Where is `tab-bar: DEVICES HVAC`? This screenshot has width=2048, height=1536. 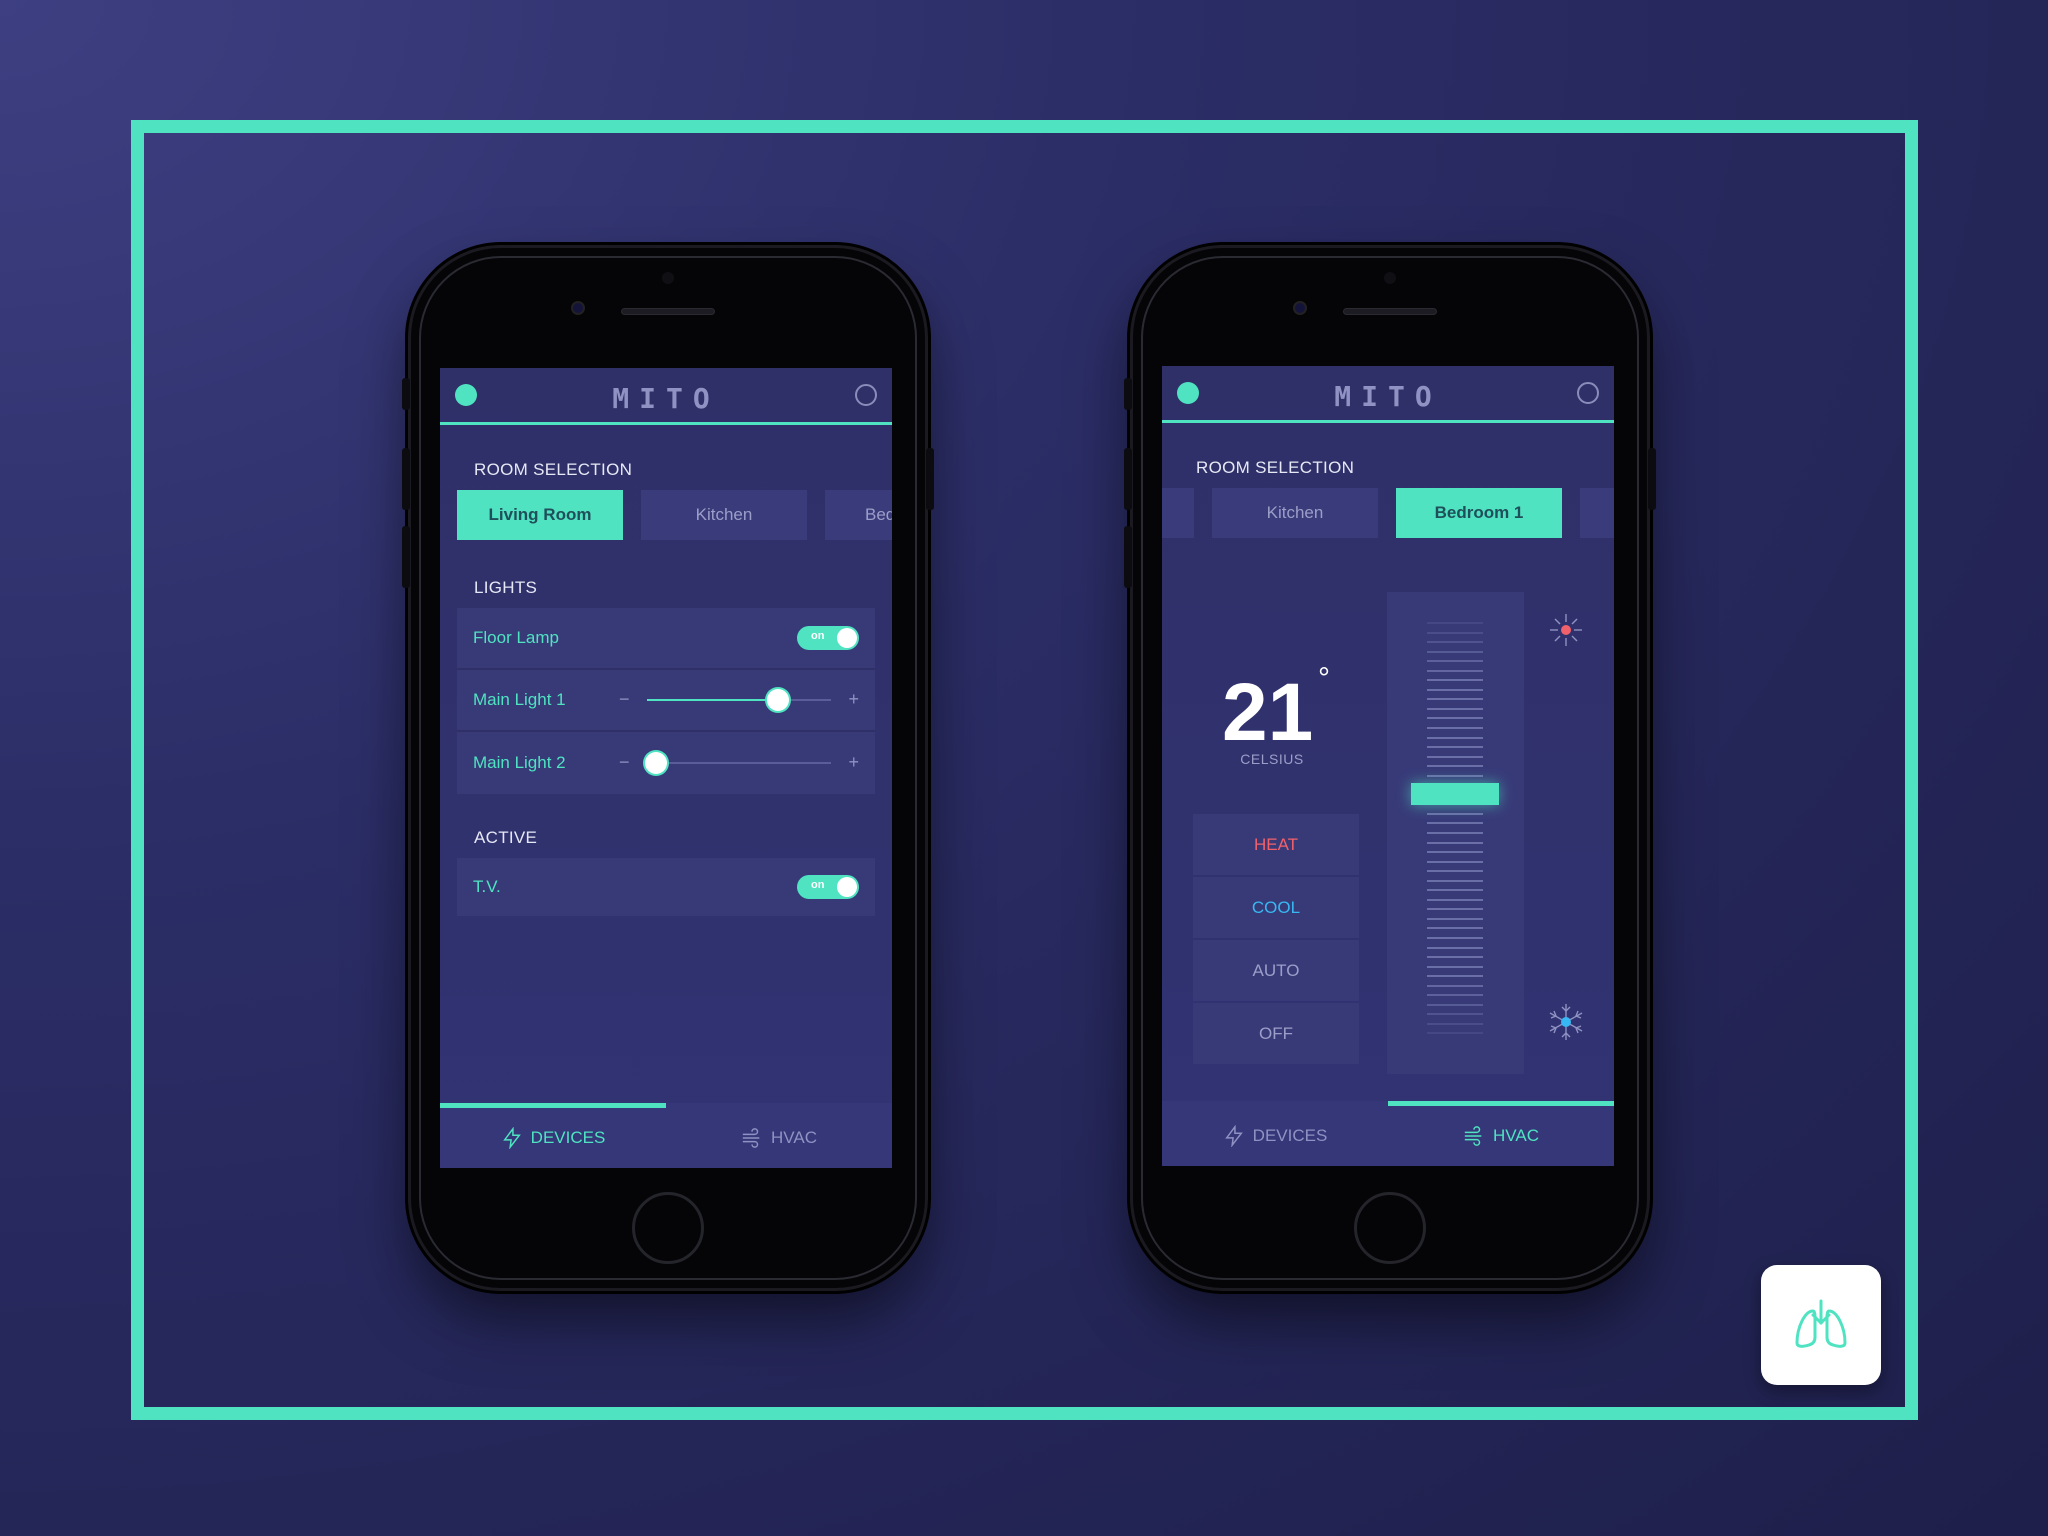
tab-bar: DEVICES HVAC is located at coordinates (1388, 1133).